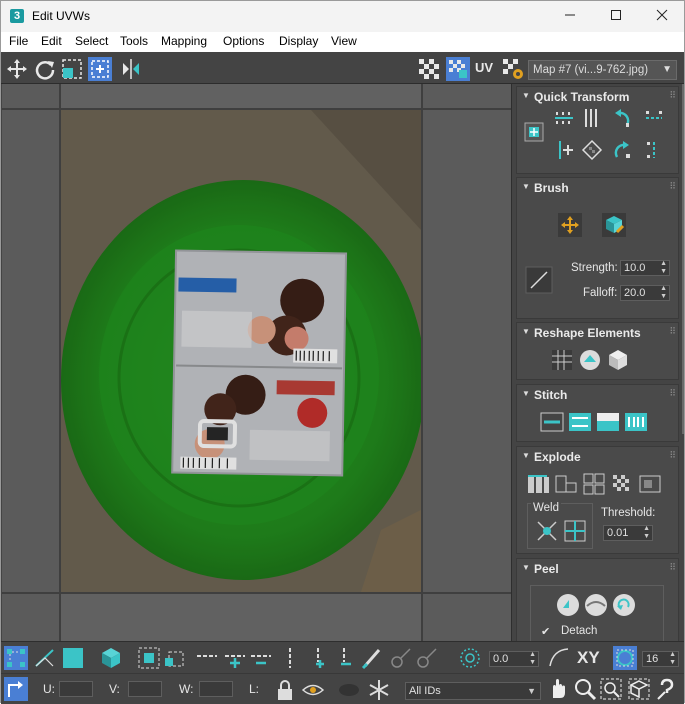 The width and height of the screenshot is (685, 704). I want to click on set-pivot-icon, so click(534, 132).